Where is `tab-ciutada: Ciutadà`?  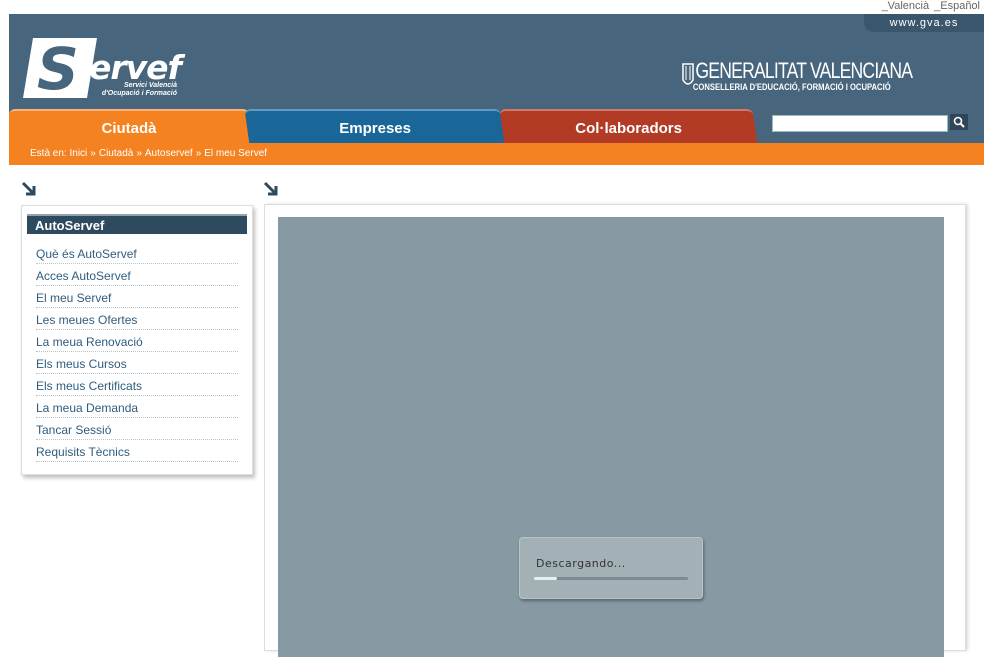
tab-ciutada: Ciutadà is located at coordinates (129, 127).